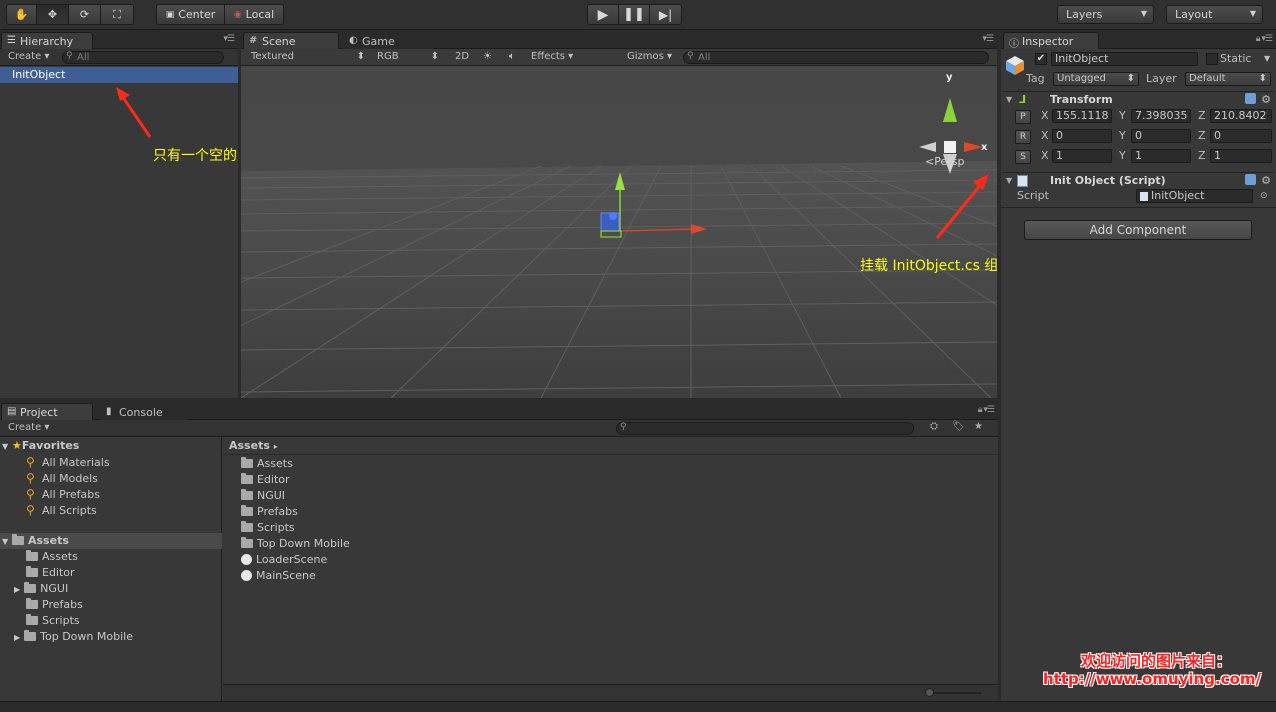 The width and height of the screenshot is (1276, 712). What do you see at coordinates (649, 57) in the screenshot?
I see `gizmos-dropdown: Gizmos ▾` at bounding box center [649, 57].